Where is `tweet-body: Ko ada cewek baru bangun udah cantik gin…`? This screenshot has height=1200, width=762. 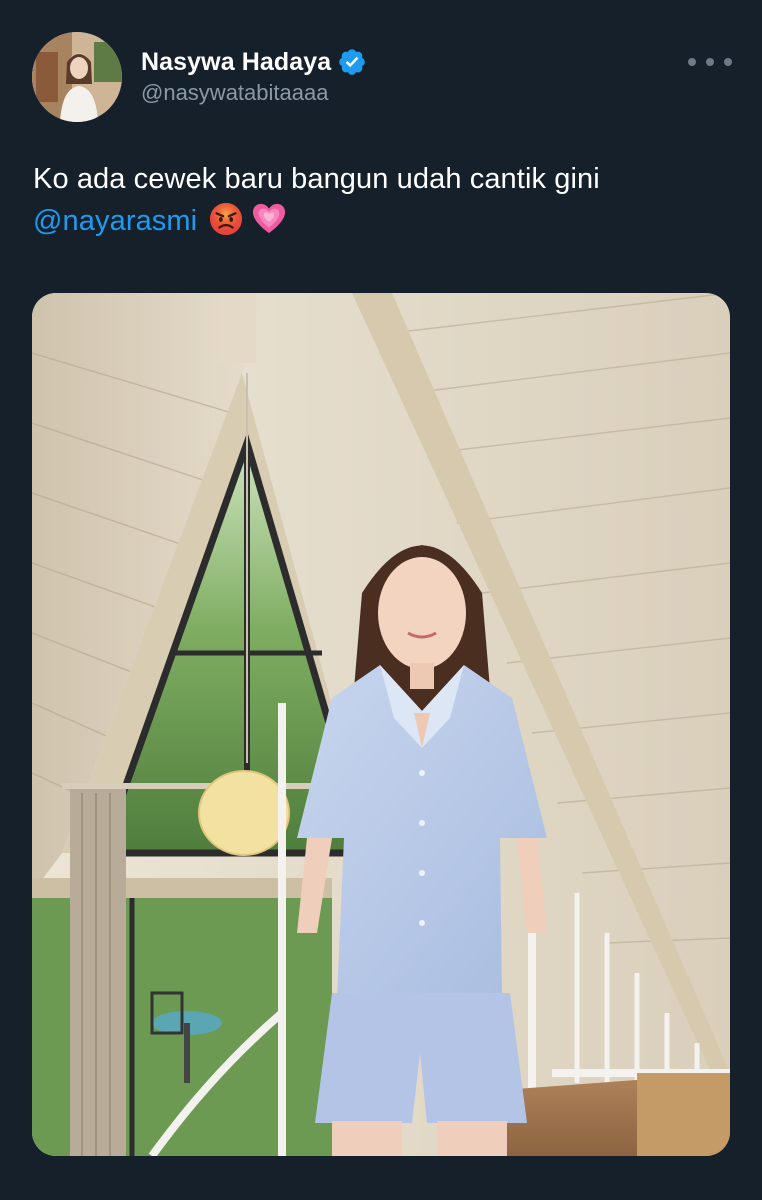
tweet-body: Ko ada cewek baru bangun udah cantik gin… is located at coordinates (316, 179).